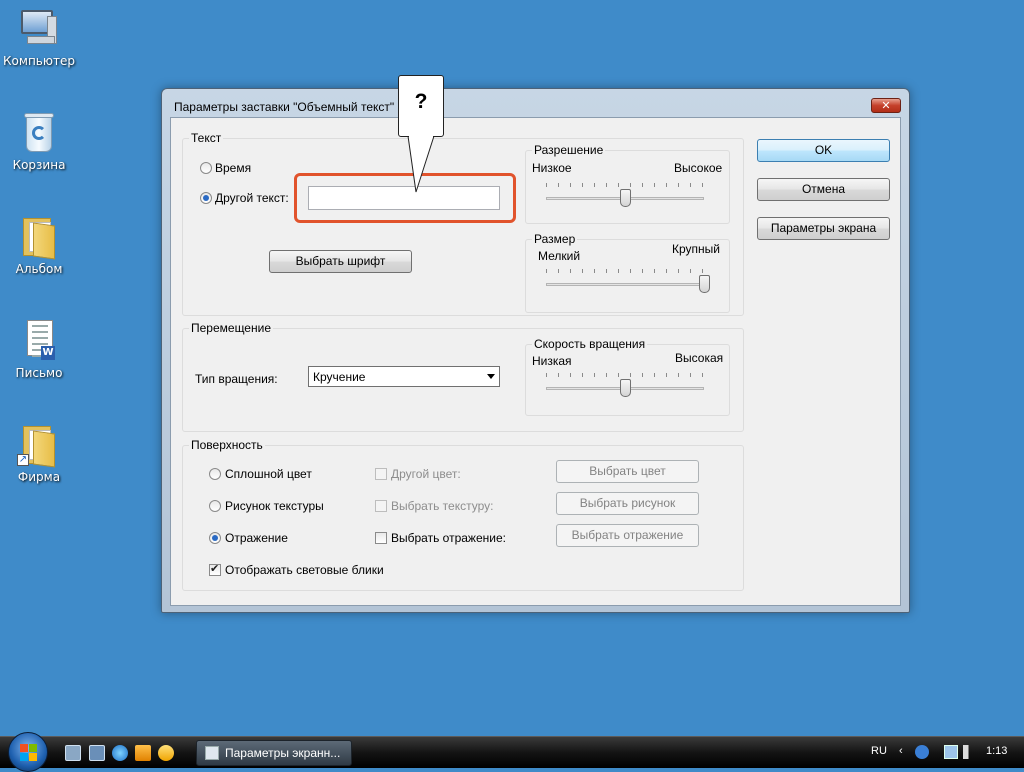 The image size is (1024, 772). What do you see at coordinates (951, 752) in the screenshot?
I see `network-icon` at bounding box center [951, 752].